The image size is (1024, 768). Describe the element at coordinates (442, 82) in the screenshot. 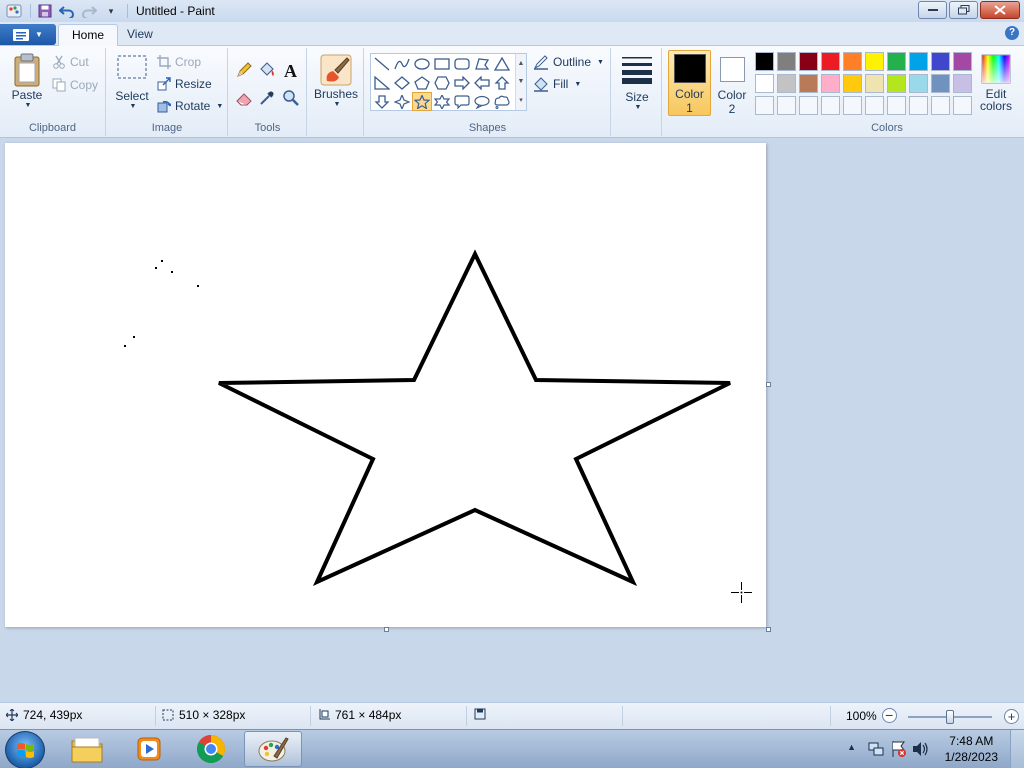

I see `hexagon-icon` at that location.